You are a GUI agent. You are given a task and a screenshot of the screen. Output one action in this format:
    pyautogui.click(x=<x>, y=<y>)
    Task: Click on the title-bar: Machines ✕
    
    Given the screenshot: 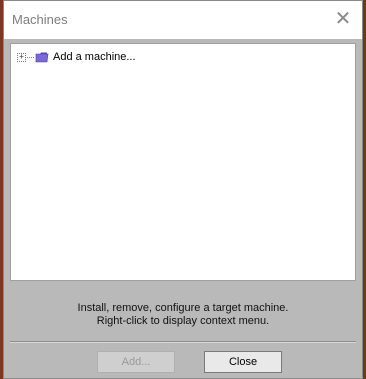 What is the action you would take?
    pyautogui.click(x=183, y=20)
    